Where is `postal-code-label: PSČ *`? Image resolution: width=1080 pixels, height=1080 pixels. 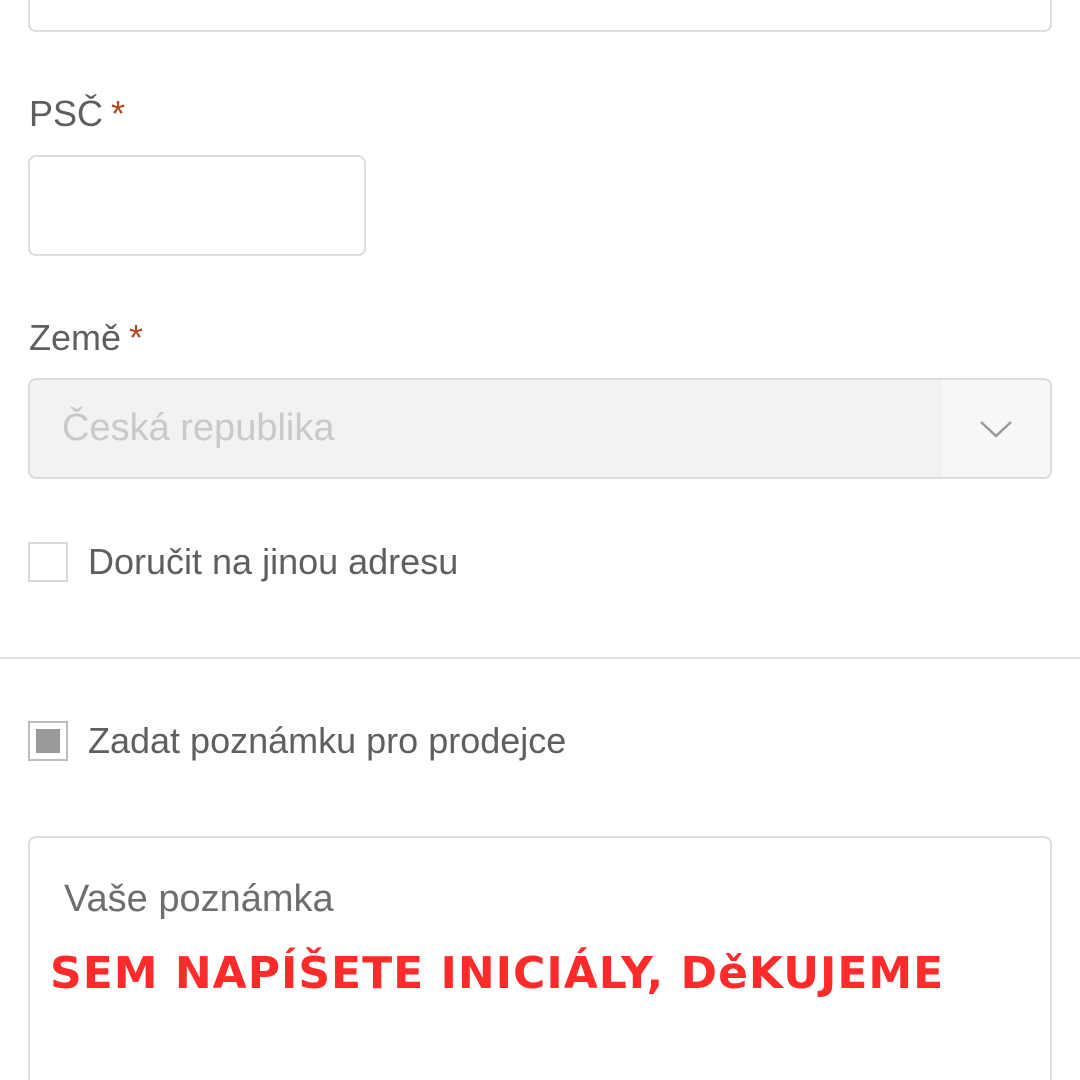
postal-code-label: PSČ * is located at coordinates (77, 114).